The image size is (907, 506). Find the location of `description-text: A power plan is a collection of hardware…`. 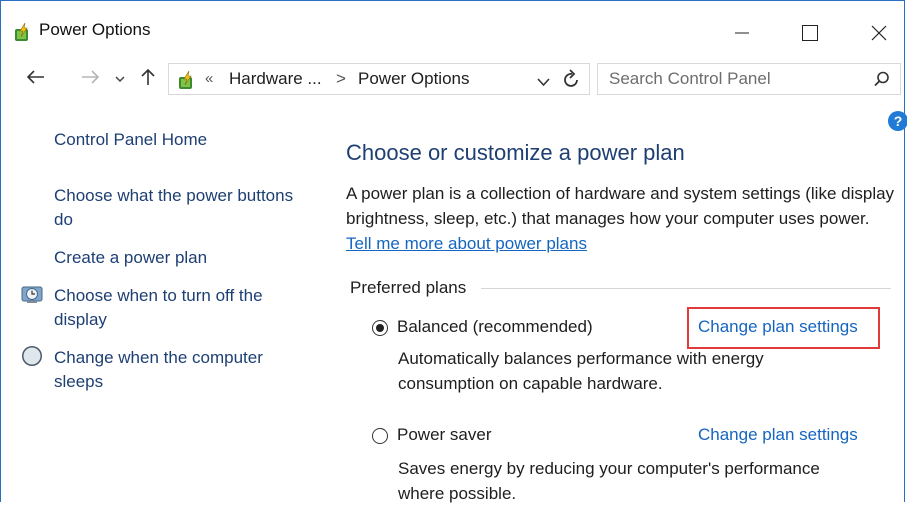

description-text: A power plan is a collection of hardware… is located at coordinates (620, 206).